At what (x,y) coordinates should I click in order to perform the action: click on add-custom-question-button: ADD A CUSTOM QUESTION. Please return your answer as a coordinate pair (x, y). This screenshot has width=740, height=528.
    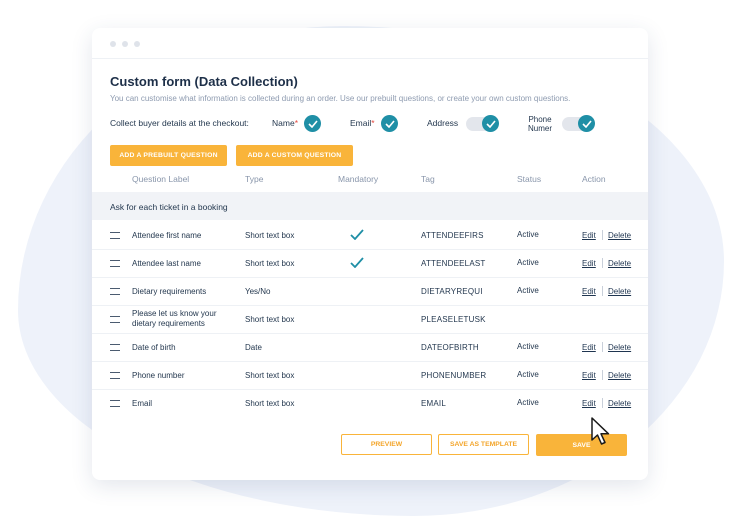
    Looking at the image, I should click on (294, 155).